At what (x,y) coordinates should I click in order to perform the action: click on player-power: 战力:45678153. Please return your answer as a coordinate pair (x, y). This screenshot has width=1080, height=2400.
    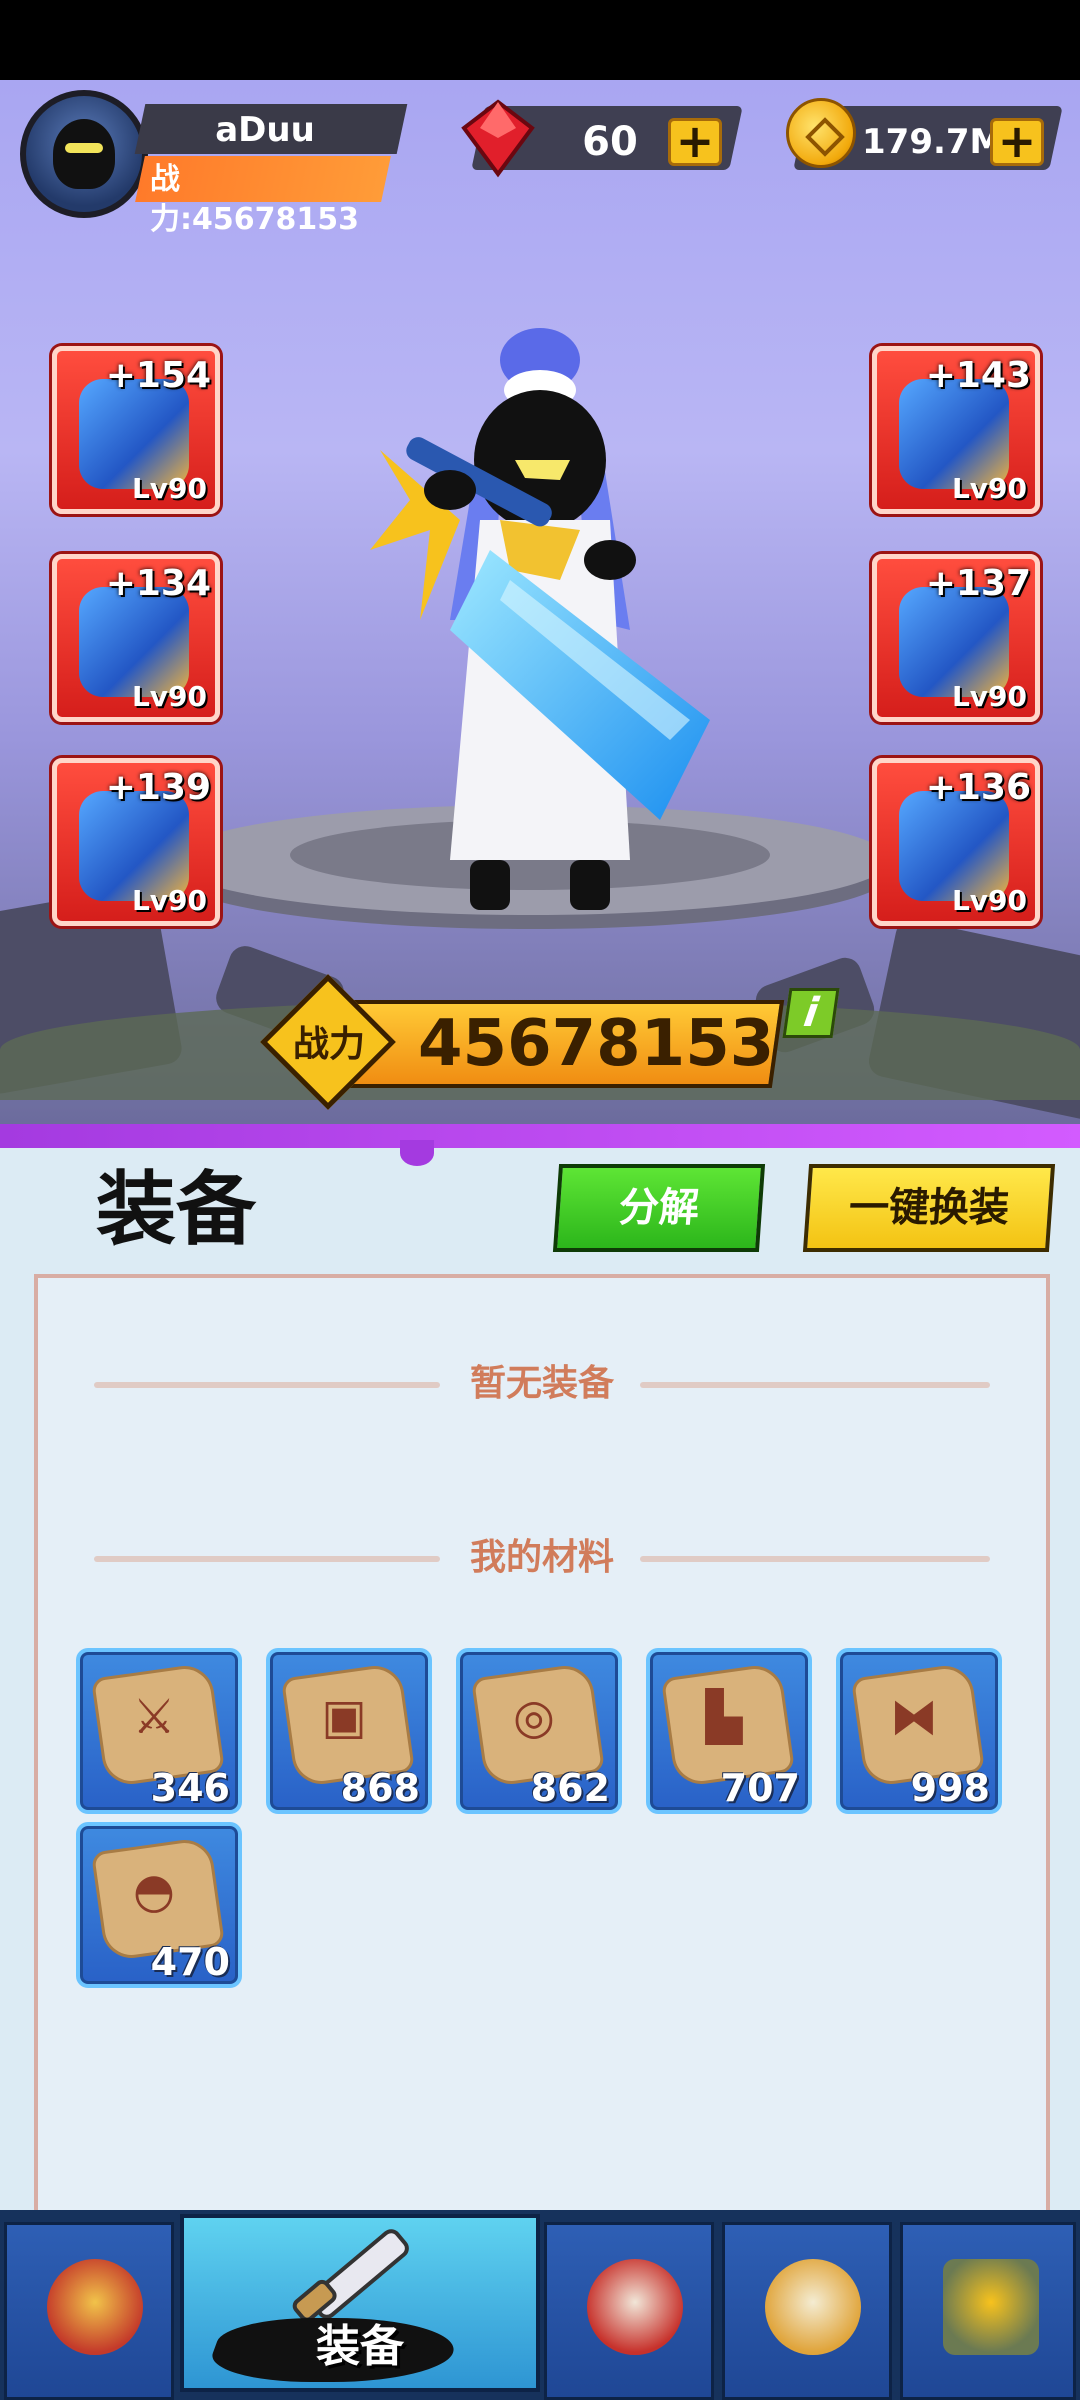
    Looking at the image, I should click on (254, 199).